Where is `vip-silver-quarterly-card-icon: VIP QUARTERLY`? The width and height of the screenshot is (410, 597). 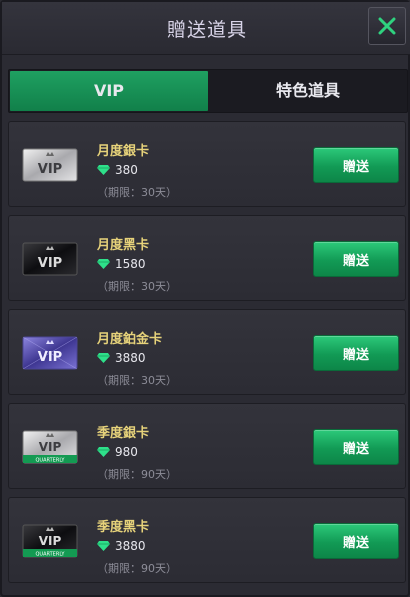
vip-silver-quarterly-card-icon: VIP QUARTERLY is located at coordinates (50, 447).